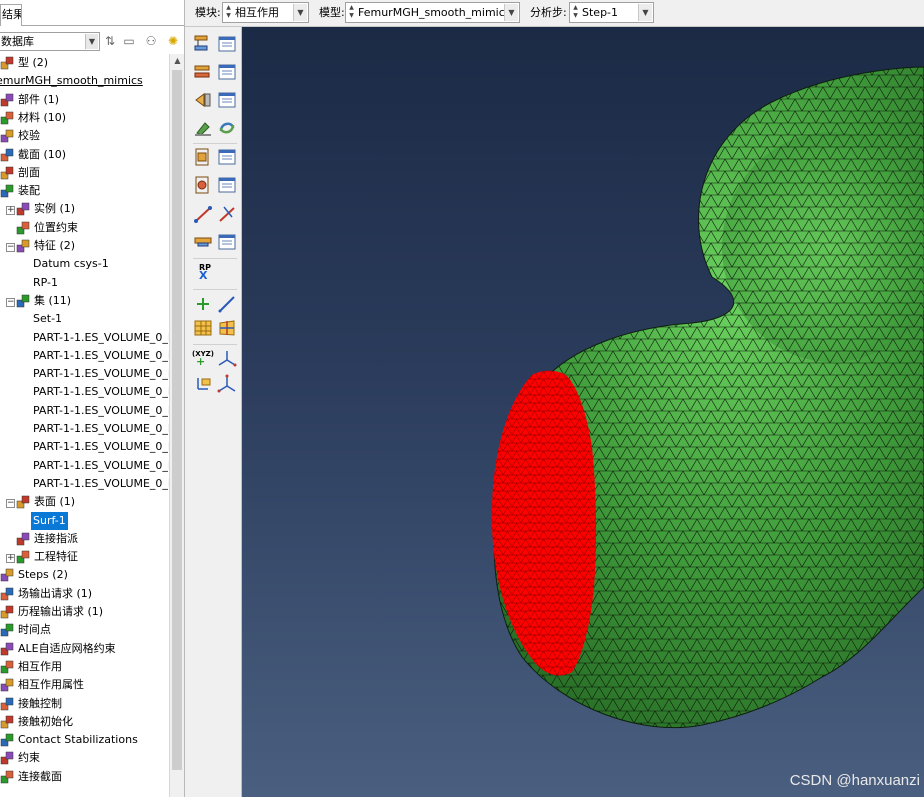 This screenshot has width=924, height=797. What do you see at coordinates (227, 185) in the screenshot?
I see `connector-section-manager-icon` at bounding box center [227, 185].